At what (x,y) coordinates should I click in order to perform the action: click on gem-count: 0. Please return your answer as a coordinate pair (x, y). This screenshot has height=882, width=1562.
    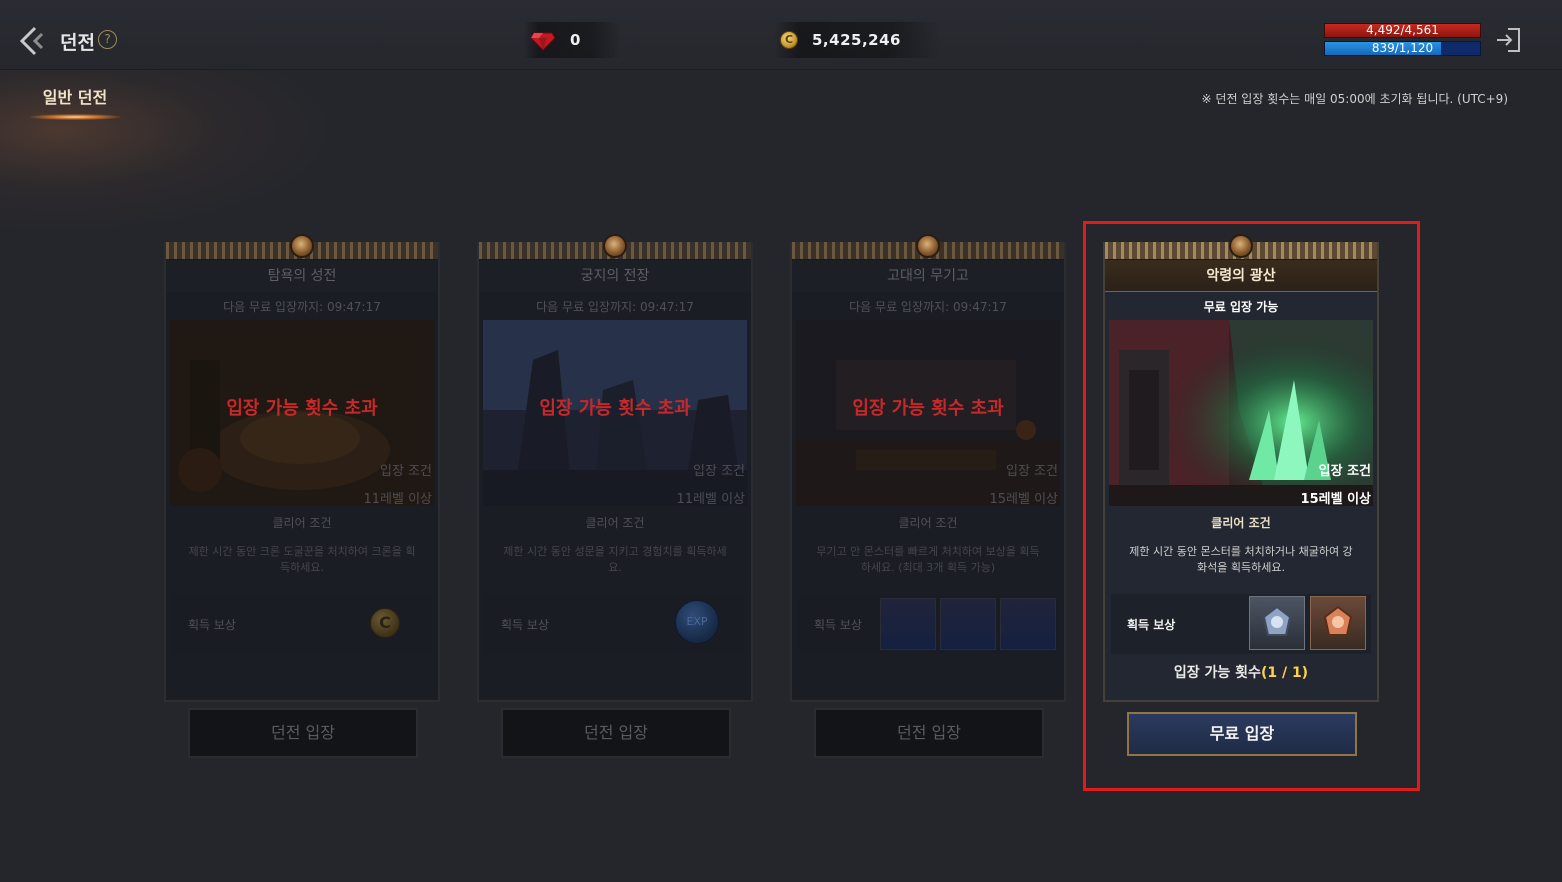
    Looking at the image, I should click on (575, 40).